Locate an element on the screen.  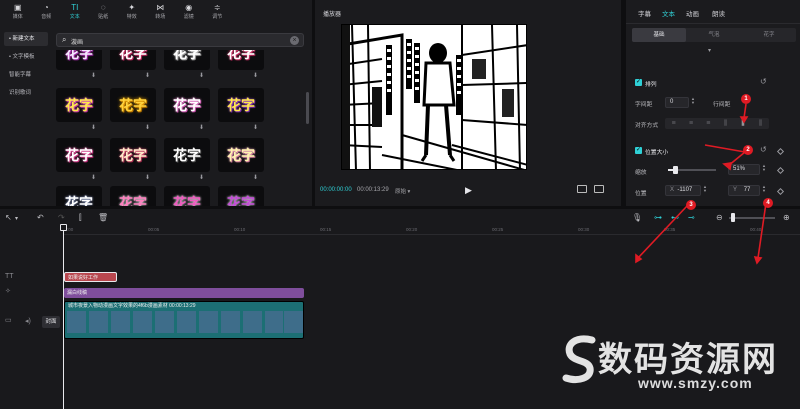
arrange-checkbox: ✓ is located at coordinates (638, 82).